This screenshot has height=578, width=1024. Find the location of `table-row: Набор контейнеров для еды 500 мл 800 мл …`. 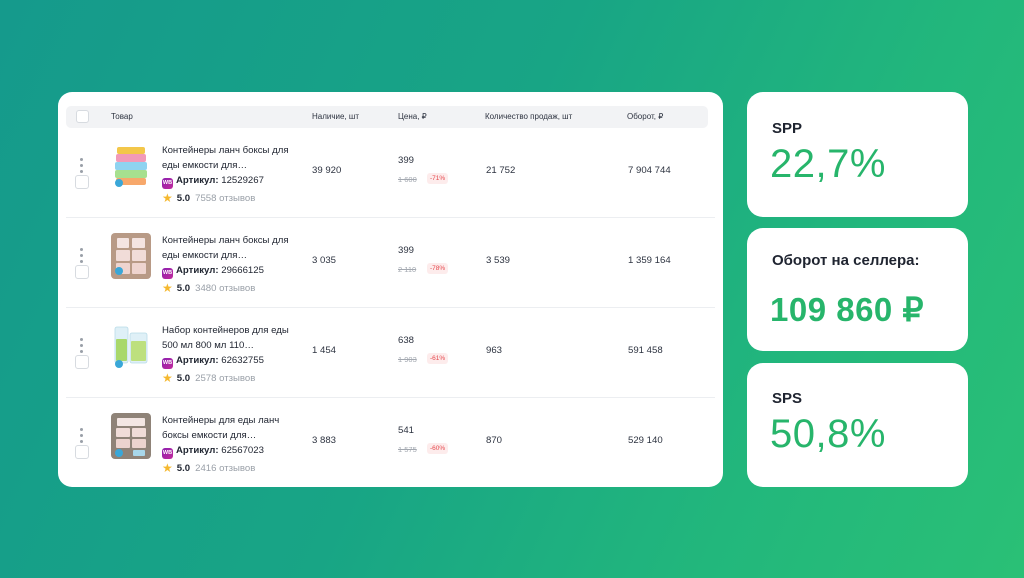

table-row: Набор контейнеров для еды 500 мл 800 мл … is located at coordinates (390, 354).